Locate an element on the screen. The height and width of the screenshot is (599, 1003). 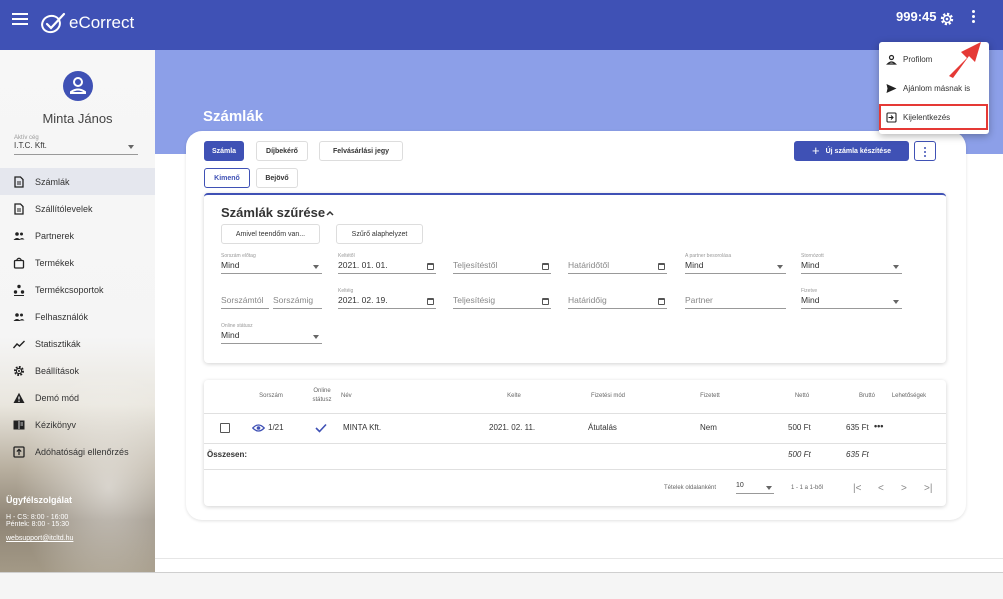
paid-value: Mind is located at coordinates (810, 300).